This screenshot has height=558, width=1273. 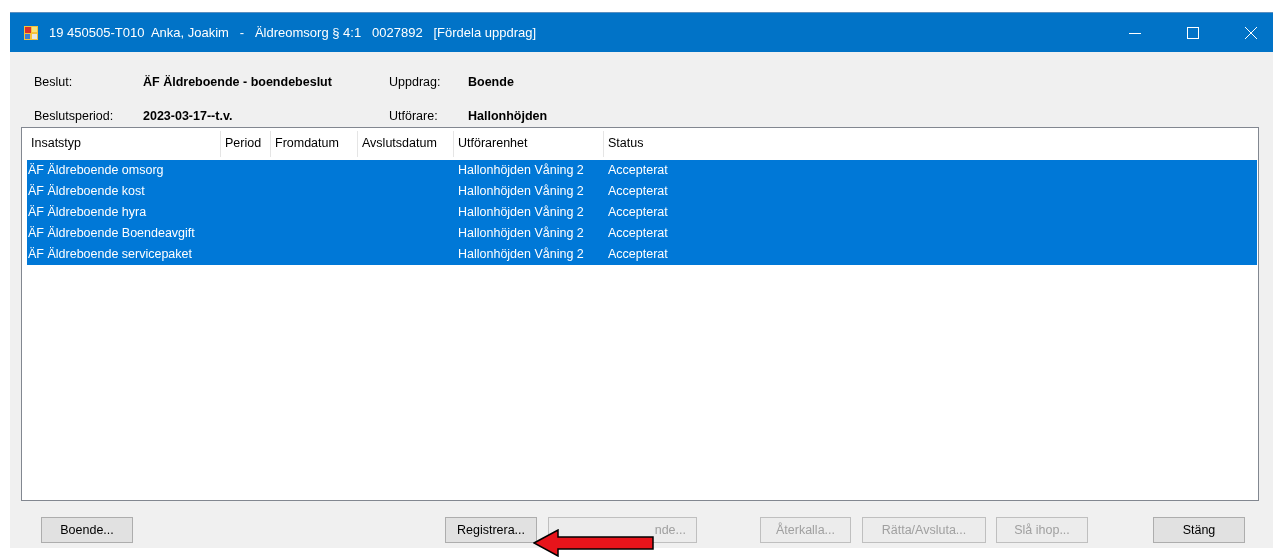 I want to click on field-label: Utförare:, so click(x=414, y=115).